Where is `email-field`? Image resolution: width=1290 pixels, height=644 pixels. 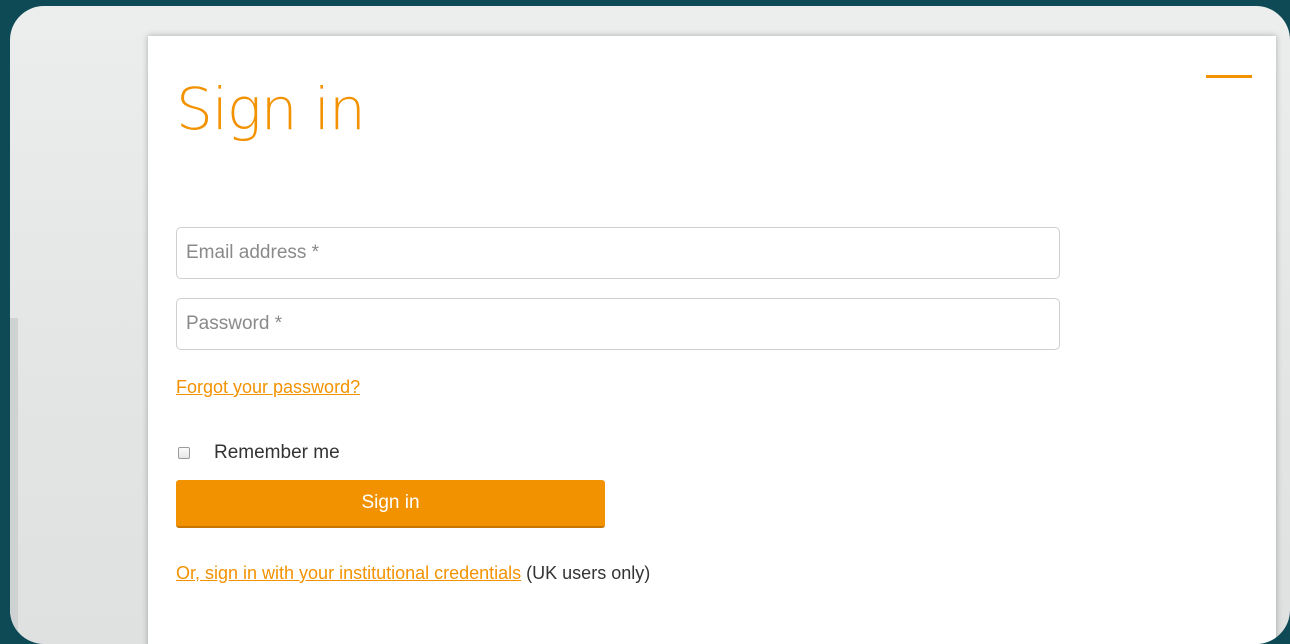
email-field is located at coordinates (618, 253).